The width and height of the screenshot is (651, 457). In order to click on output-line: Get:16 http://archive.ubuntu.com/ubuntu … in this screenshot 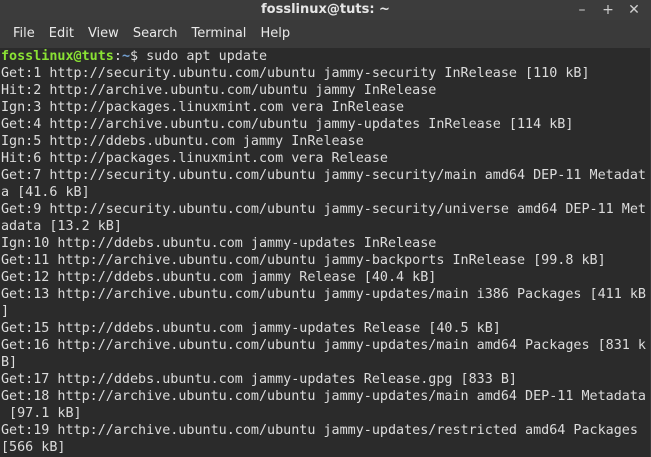, I will do `click(323, 345)`.